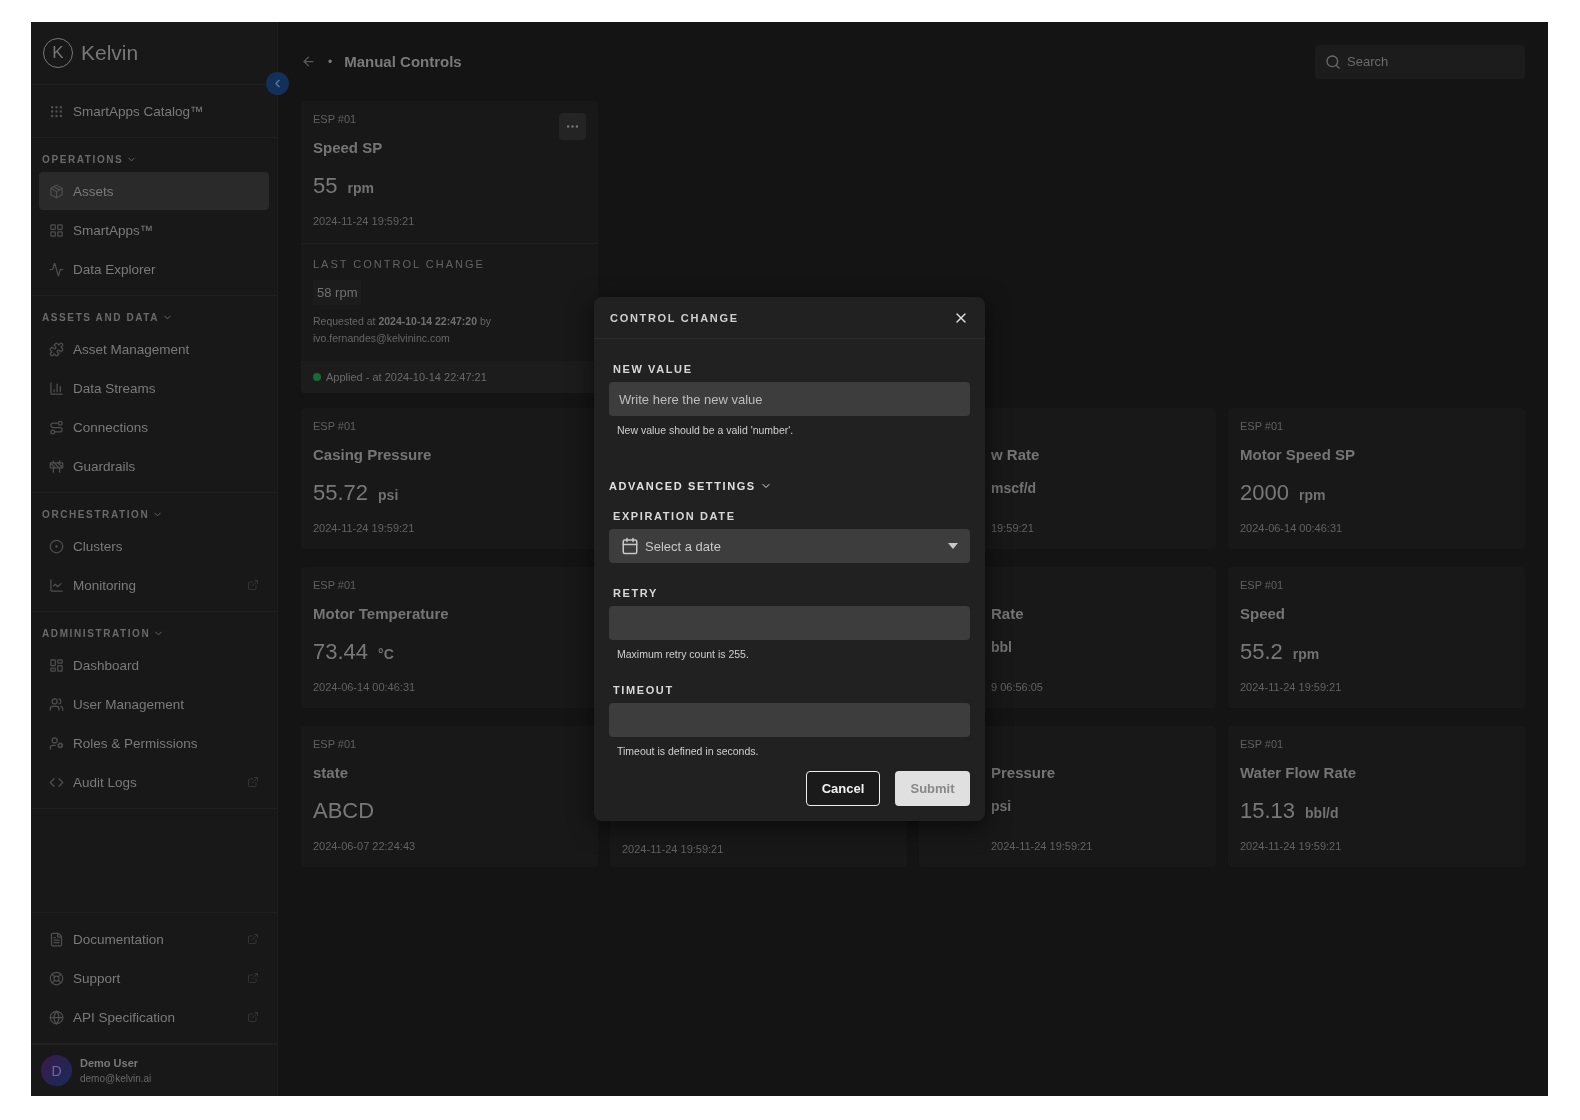 The image size is (1580, 1120). What do you see at coordinates (403, 61) in the screenshot?
I see `page-title: Manual Controls` at bounding box center [403, 61].